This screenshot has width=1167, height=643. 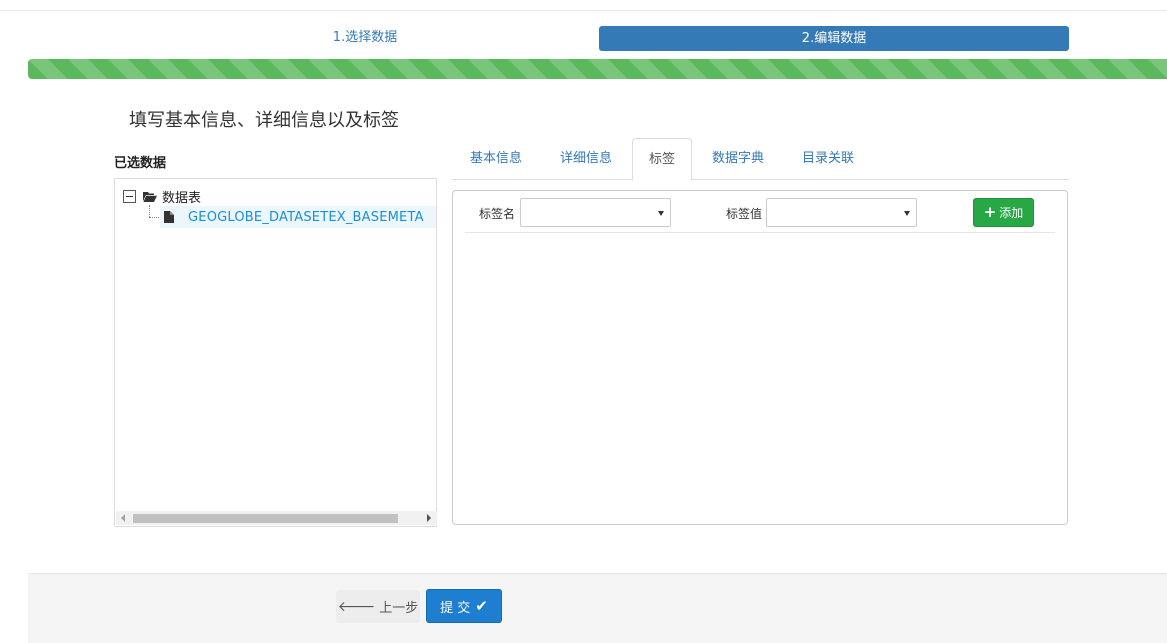 What do you see at coordinates (744, 214) in the screenshot?
I see `tag-value-label: 标签值` at bounding box center [744, 214].